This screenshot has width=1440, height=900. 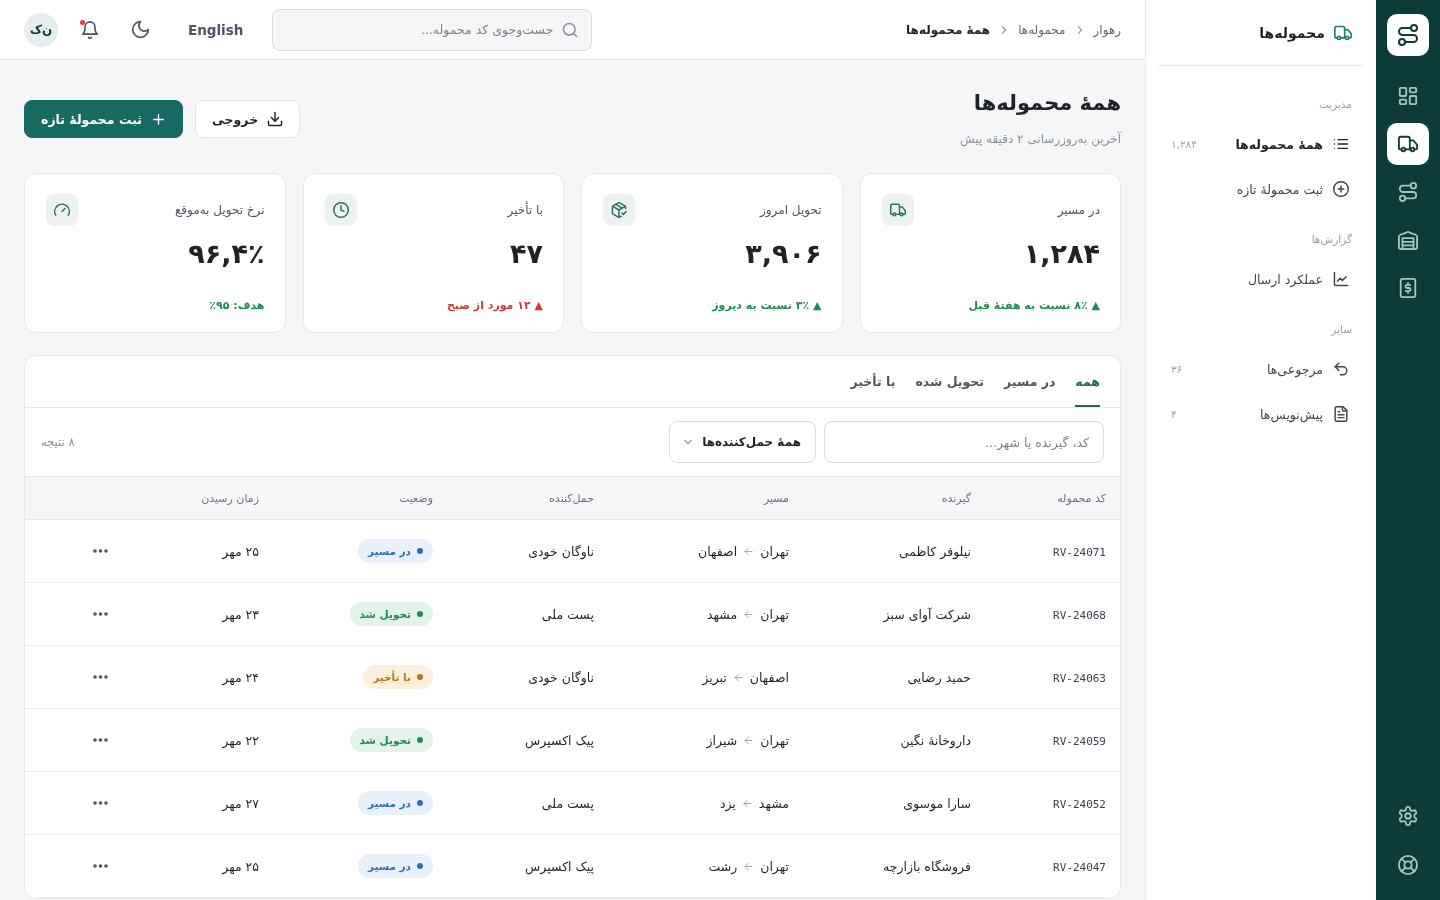 What do you see at coordinates (561, 551) in the screenshot?
I see `table-cell: ناوگان خودی` at bounding box center [561, 551].